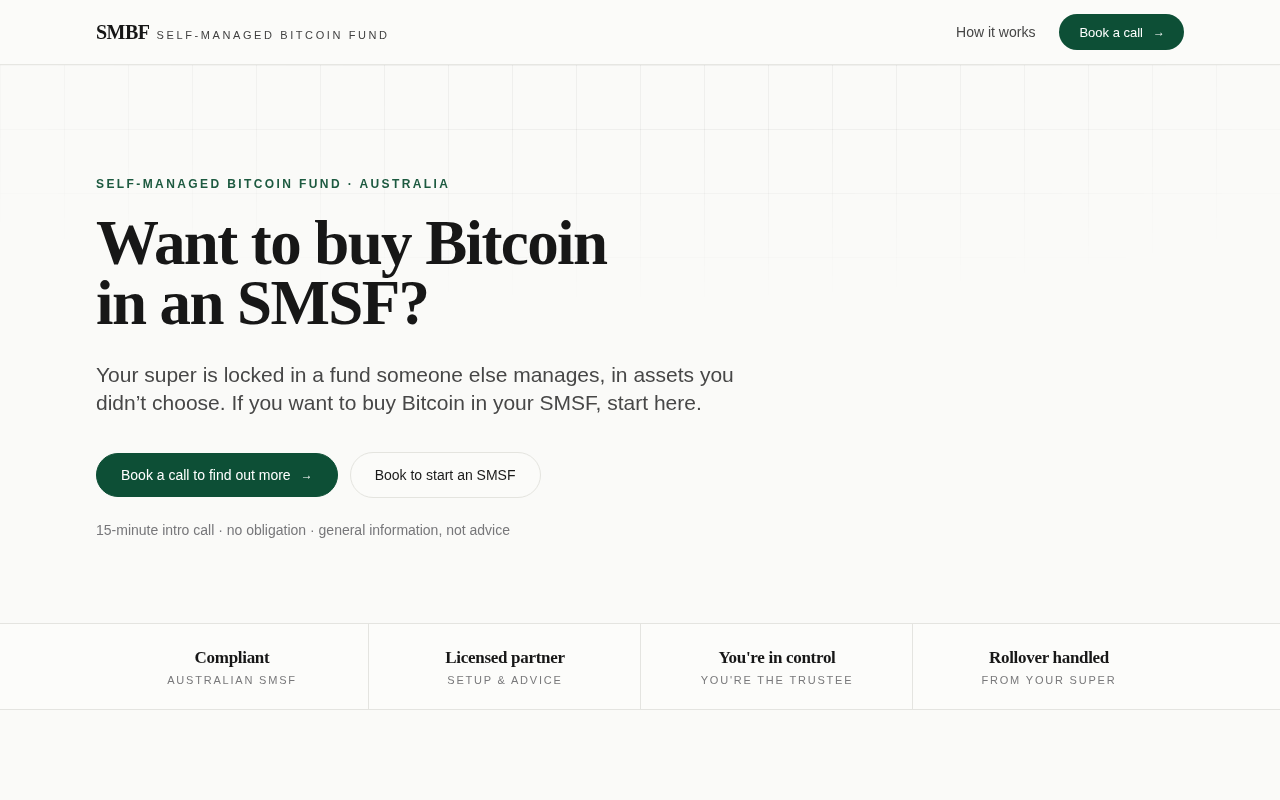 The image size is (1280, 800). I want to click on disclaimer-note: 15-minute intro call · no obligation · general information, not advice, so click(303, 530).